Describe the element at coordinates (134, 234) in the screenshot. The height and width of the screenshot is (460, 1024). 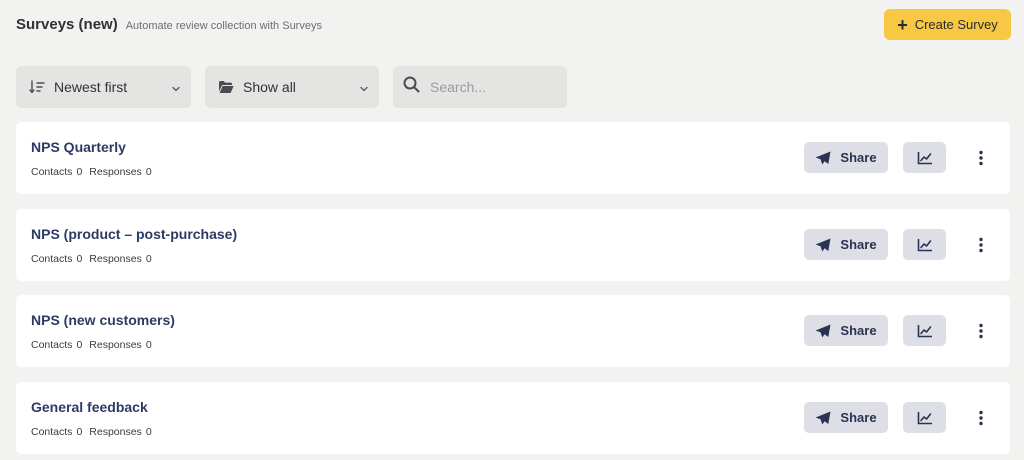
I see `survey-title-link: NPS (product – post-purchase)` at that location.